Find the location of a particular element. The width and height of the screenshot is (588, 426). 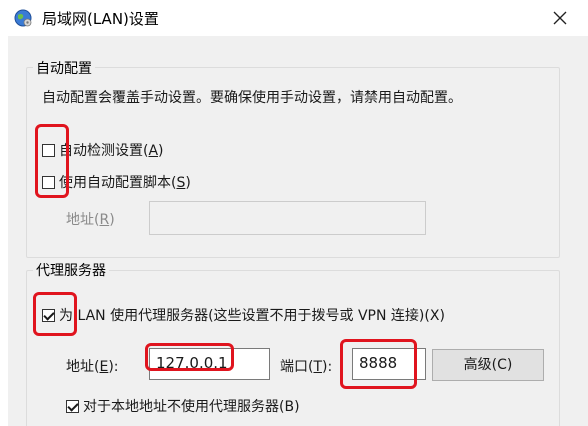

bypass-local-checkbox-row: 对于本地地址不使用代理服务器(B) is located at coordinates (183, 406).